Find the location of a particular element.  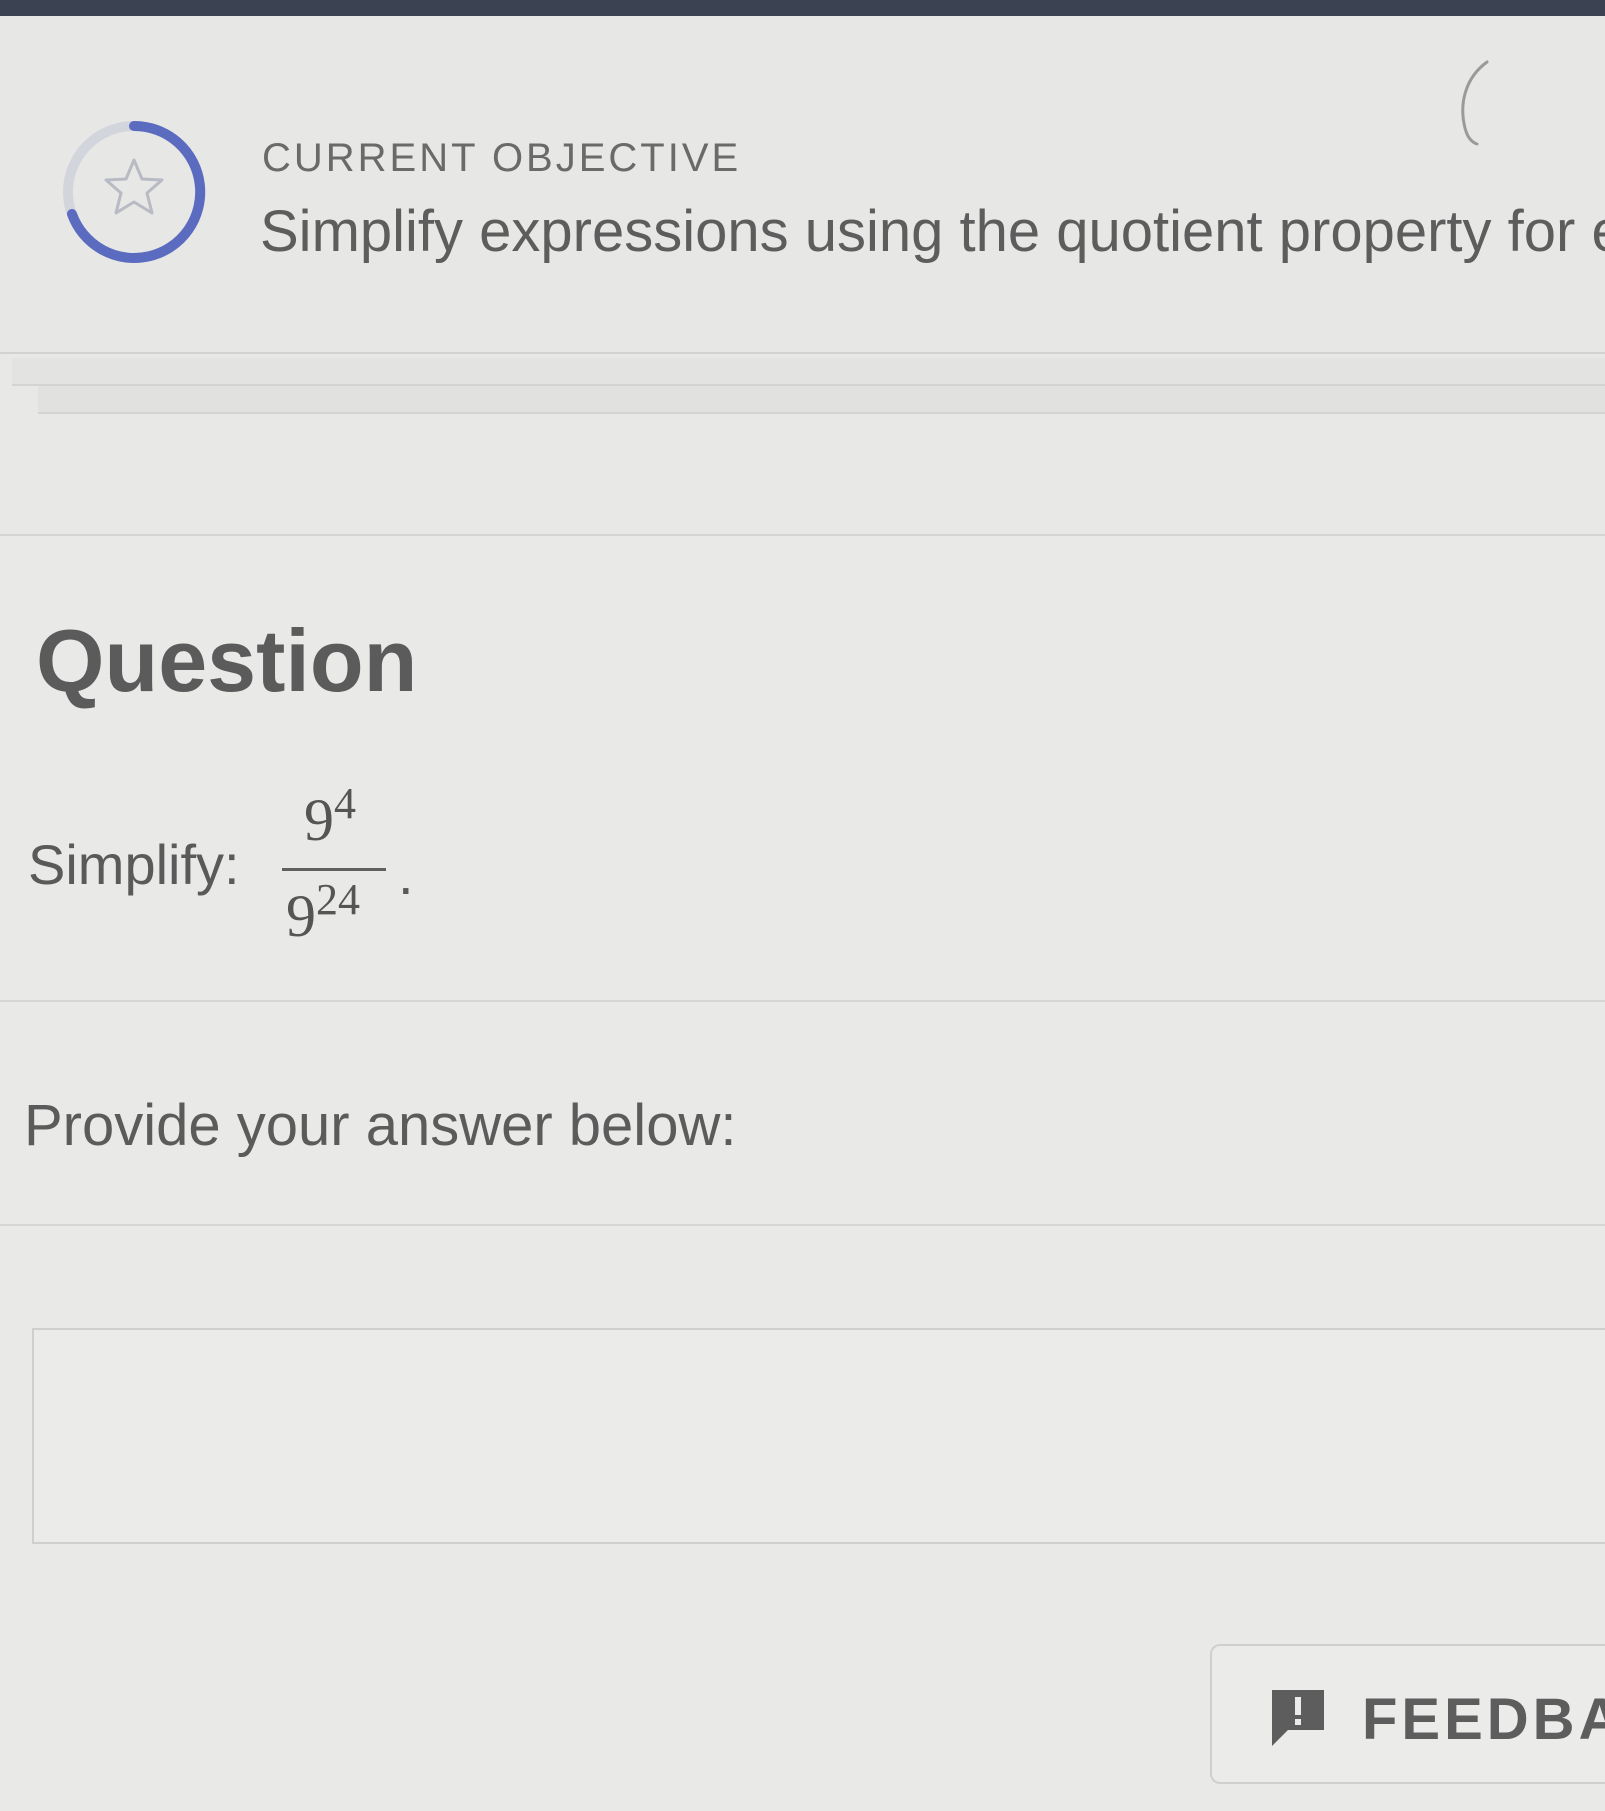

denominator-exponent: 24 is located at coordinates (338, 899).